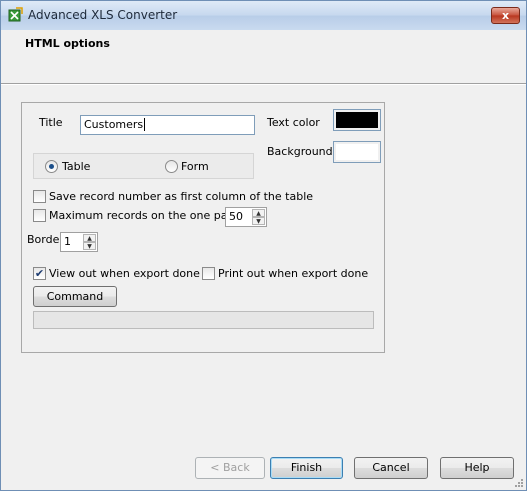 Image resolution: width=527 pixels, height=491 pixels. I want to click on max-records-spinner: 50 ▲ ▼, so click(246, 217).